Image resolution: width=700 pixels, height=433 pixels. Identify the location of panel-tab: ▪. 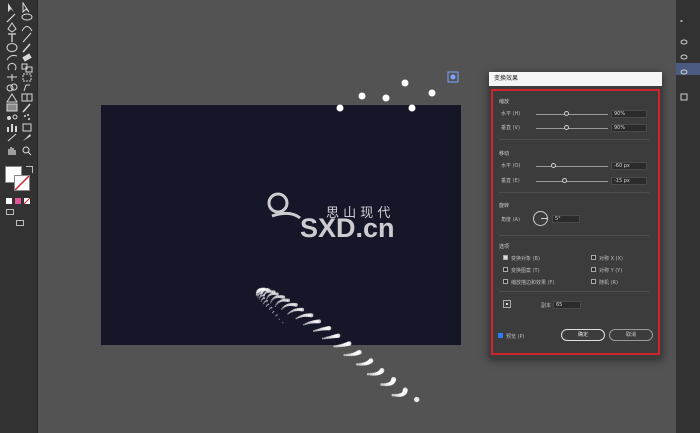
(681, 20).